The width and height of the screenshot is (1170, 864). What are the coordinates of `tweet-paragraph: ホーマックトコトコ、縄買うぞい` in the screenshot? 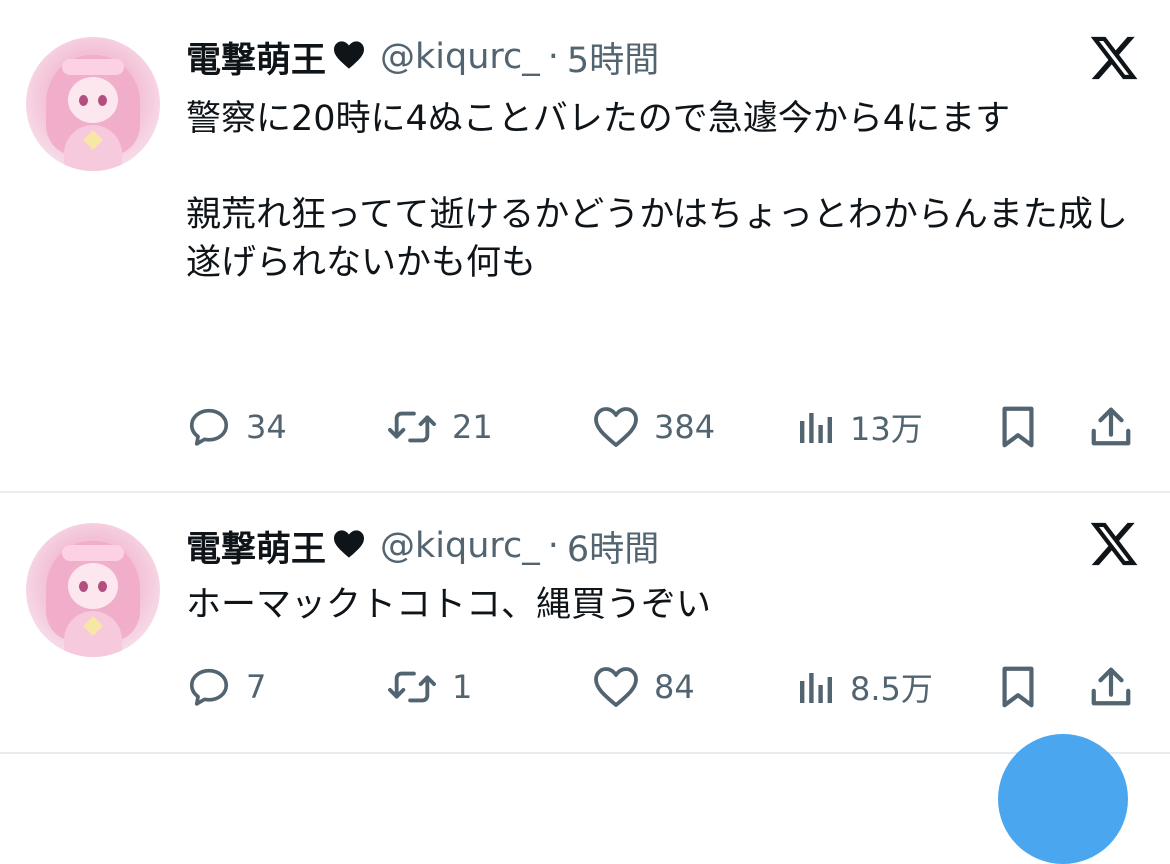 It's located at (449, 605).